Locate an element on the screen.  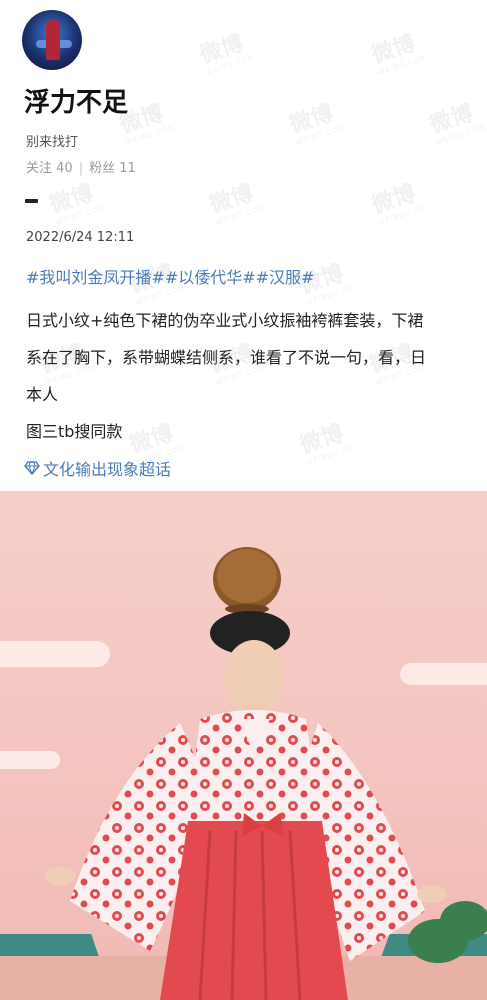
following-count: 40 is located at coordinates (64, 168).